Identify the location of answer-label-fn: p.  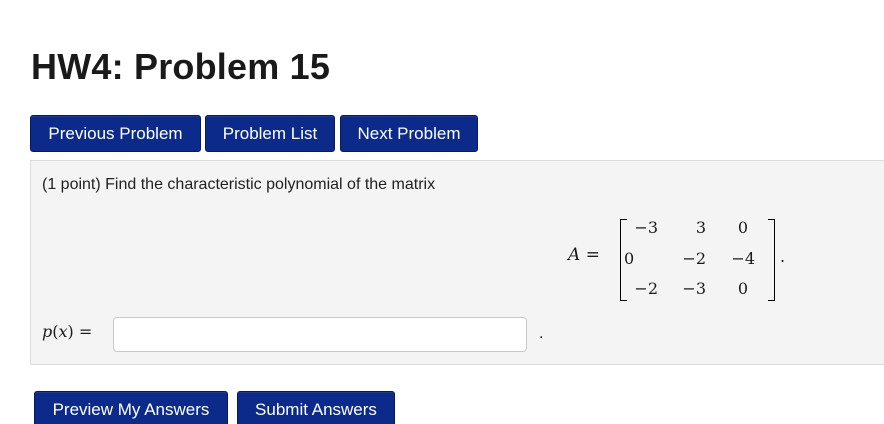
(47, 331).